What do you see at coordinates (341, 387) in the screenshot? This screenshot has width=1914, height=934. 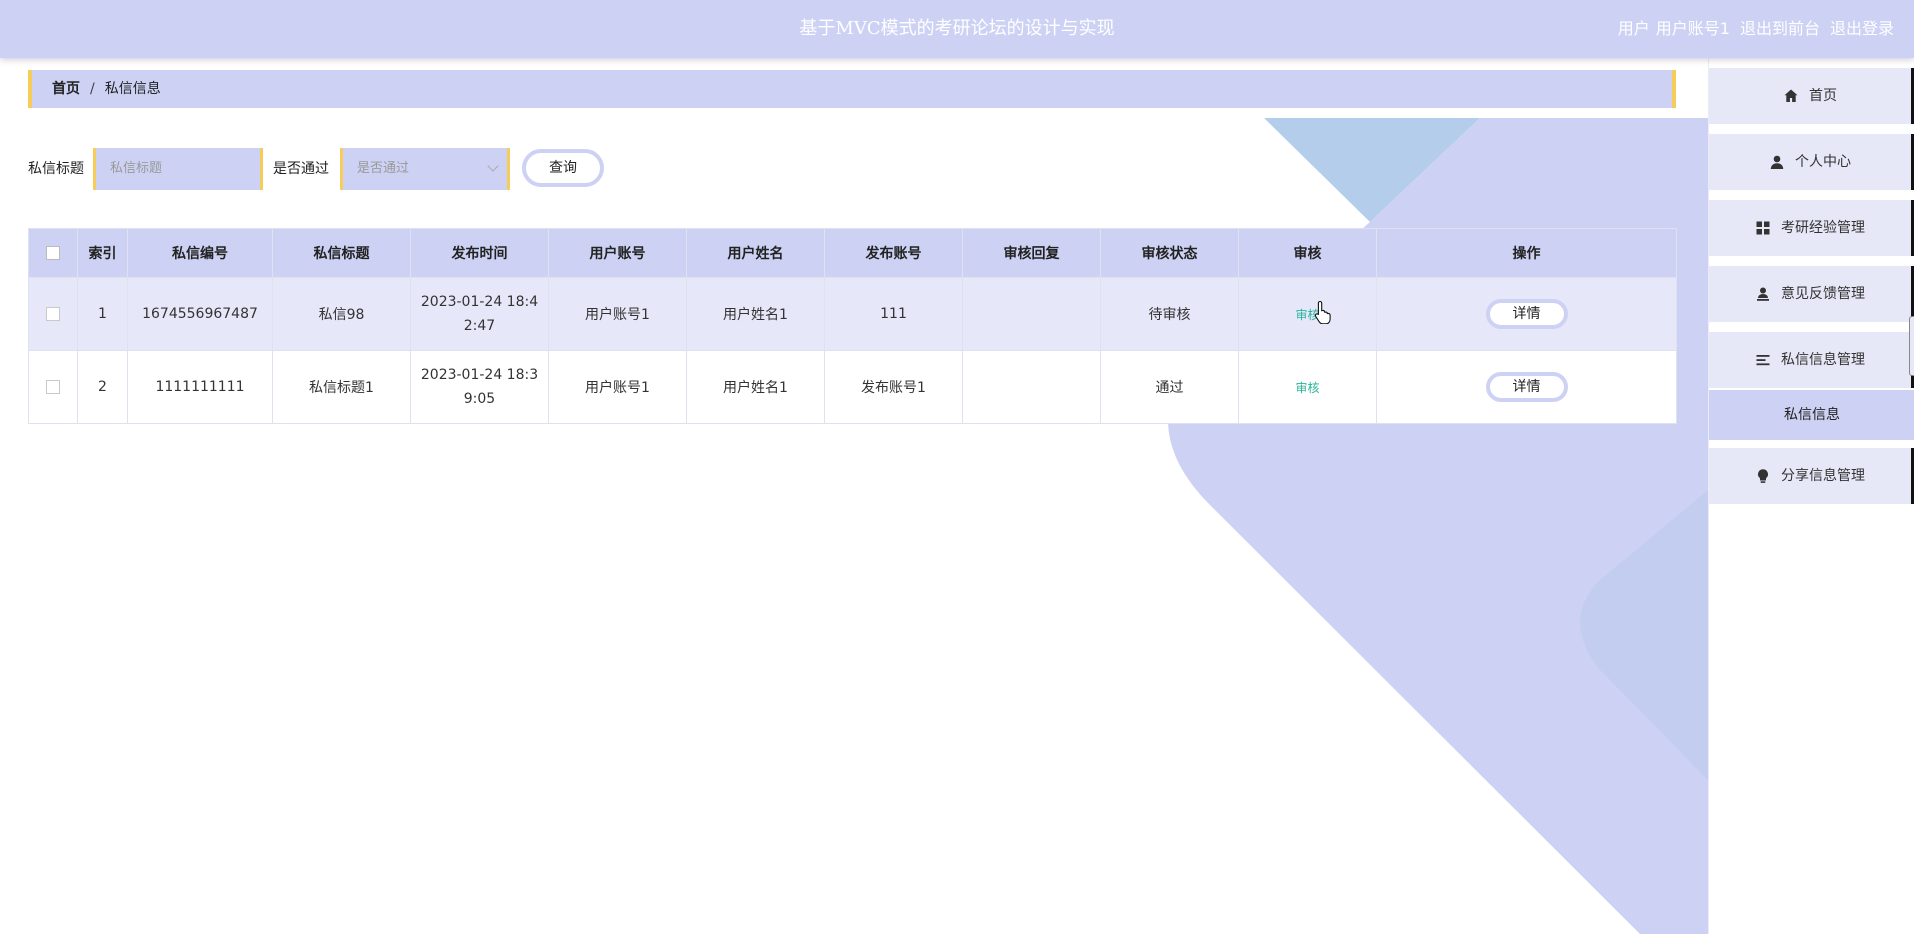 I see `title-cell: 私信标题1` at bounding box center [341, 387].